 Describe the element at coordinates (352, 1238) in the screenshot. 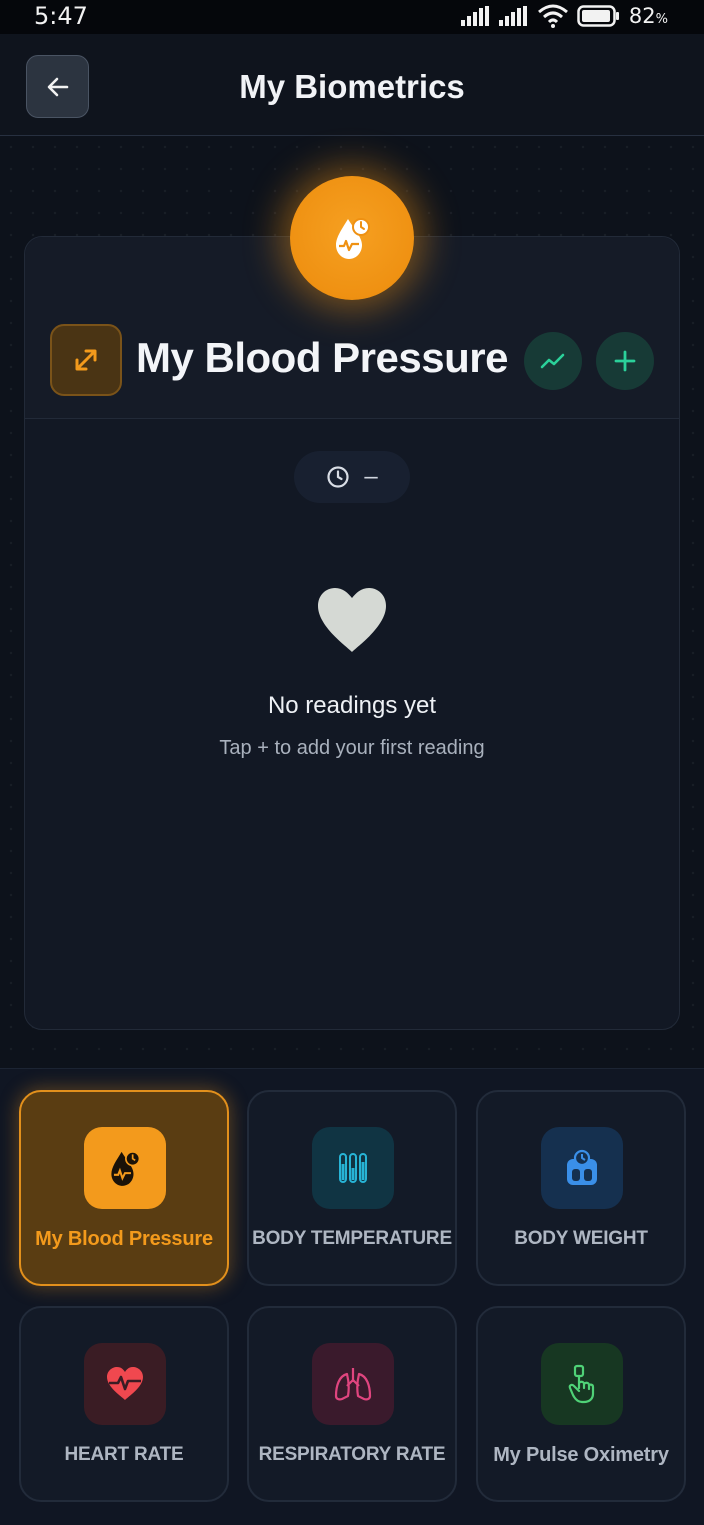

I see `tile-label: BODY TEMPERATURE` at that location.